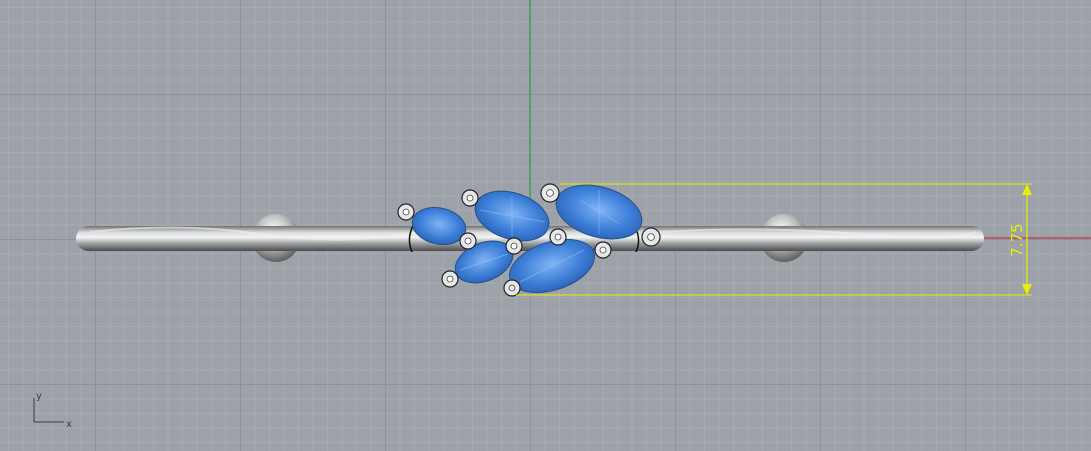 Image resolution: width=1091 pixels, height=451 pixels. What do you see at coordinates (1027, 289) in the screenshot?
I see `dimension-arrow-bottom` at bounding box center [1027, 289].